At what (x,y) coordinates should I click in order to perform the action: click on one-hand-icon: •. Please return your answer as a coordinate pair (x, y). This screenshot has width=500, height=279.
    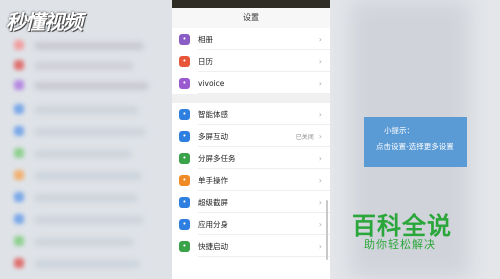
    Looking at the image, I should click on (184, 180).